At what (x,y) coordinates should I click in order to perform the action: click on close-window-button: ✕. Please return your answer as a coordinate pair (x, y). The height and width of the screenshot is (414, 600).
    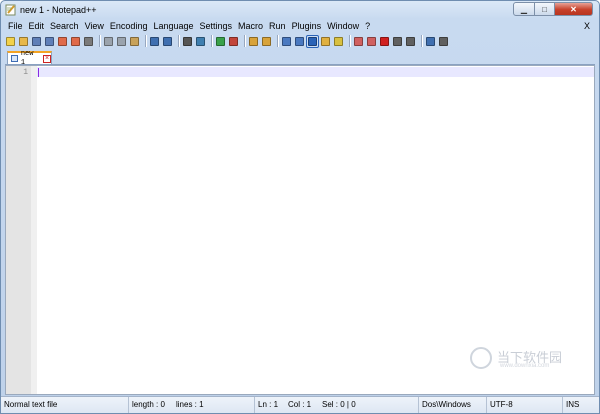
    Looking at the image, I should click on (574, 9).